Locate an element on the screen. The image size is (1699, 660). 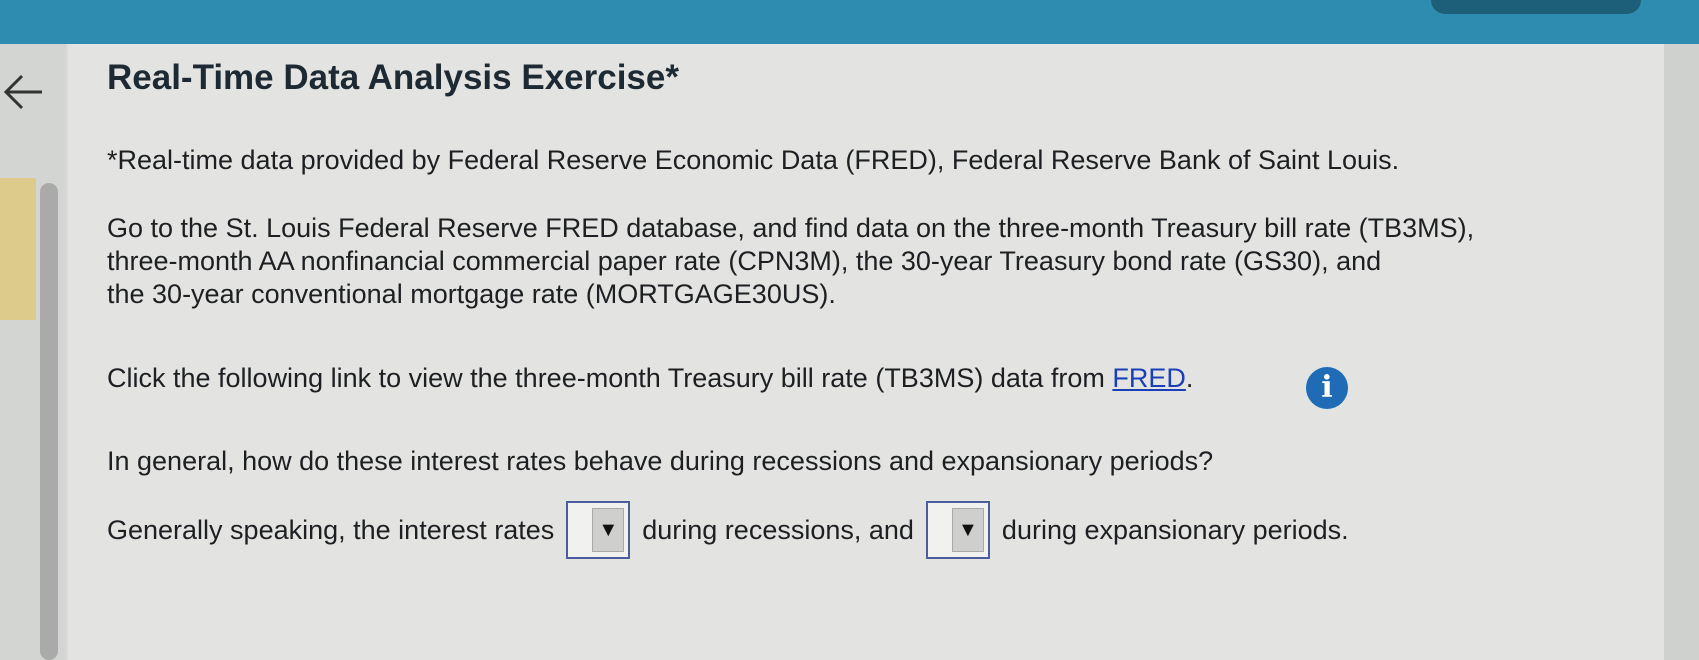
expansion-dropdown: ▼ is located at coordinates (957, 530).